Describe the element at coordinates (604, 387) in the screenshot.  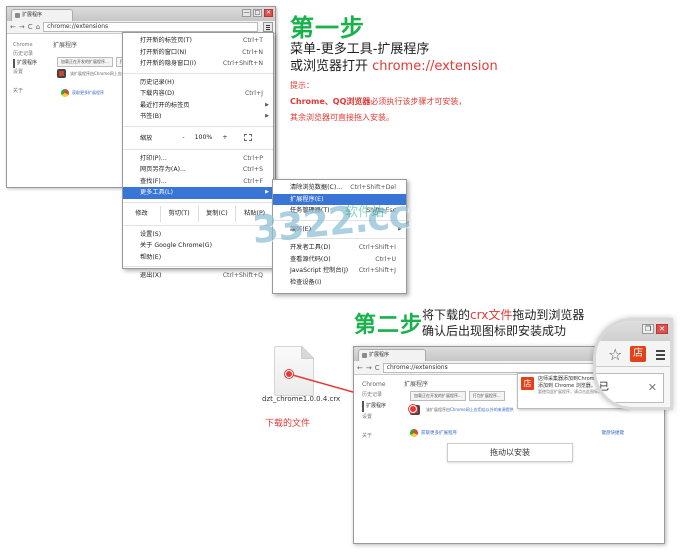
I see `magnified-popup-text: 已` at that location.